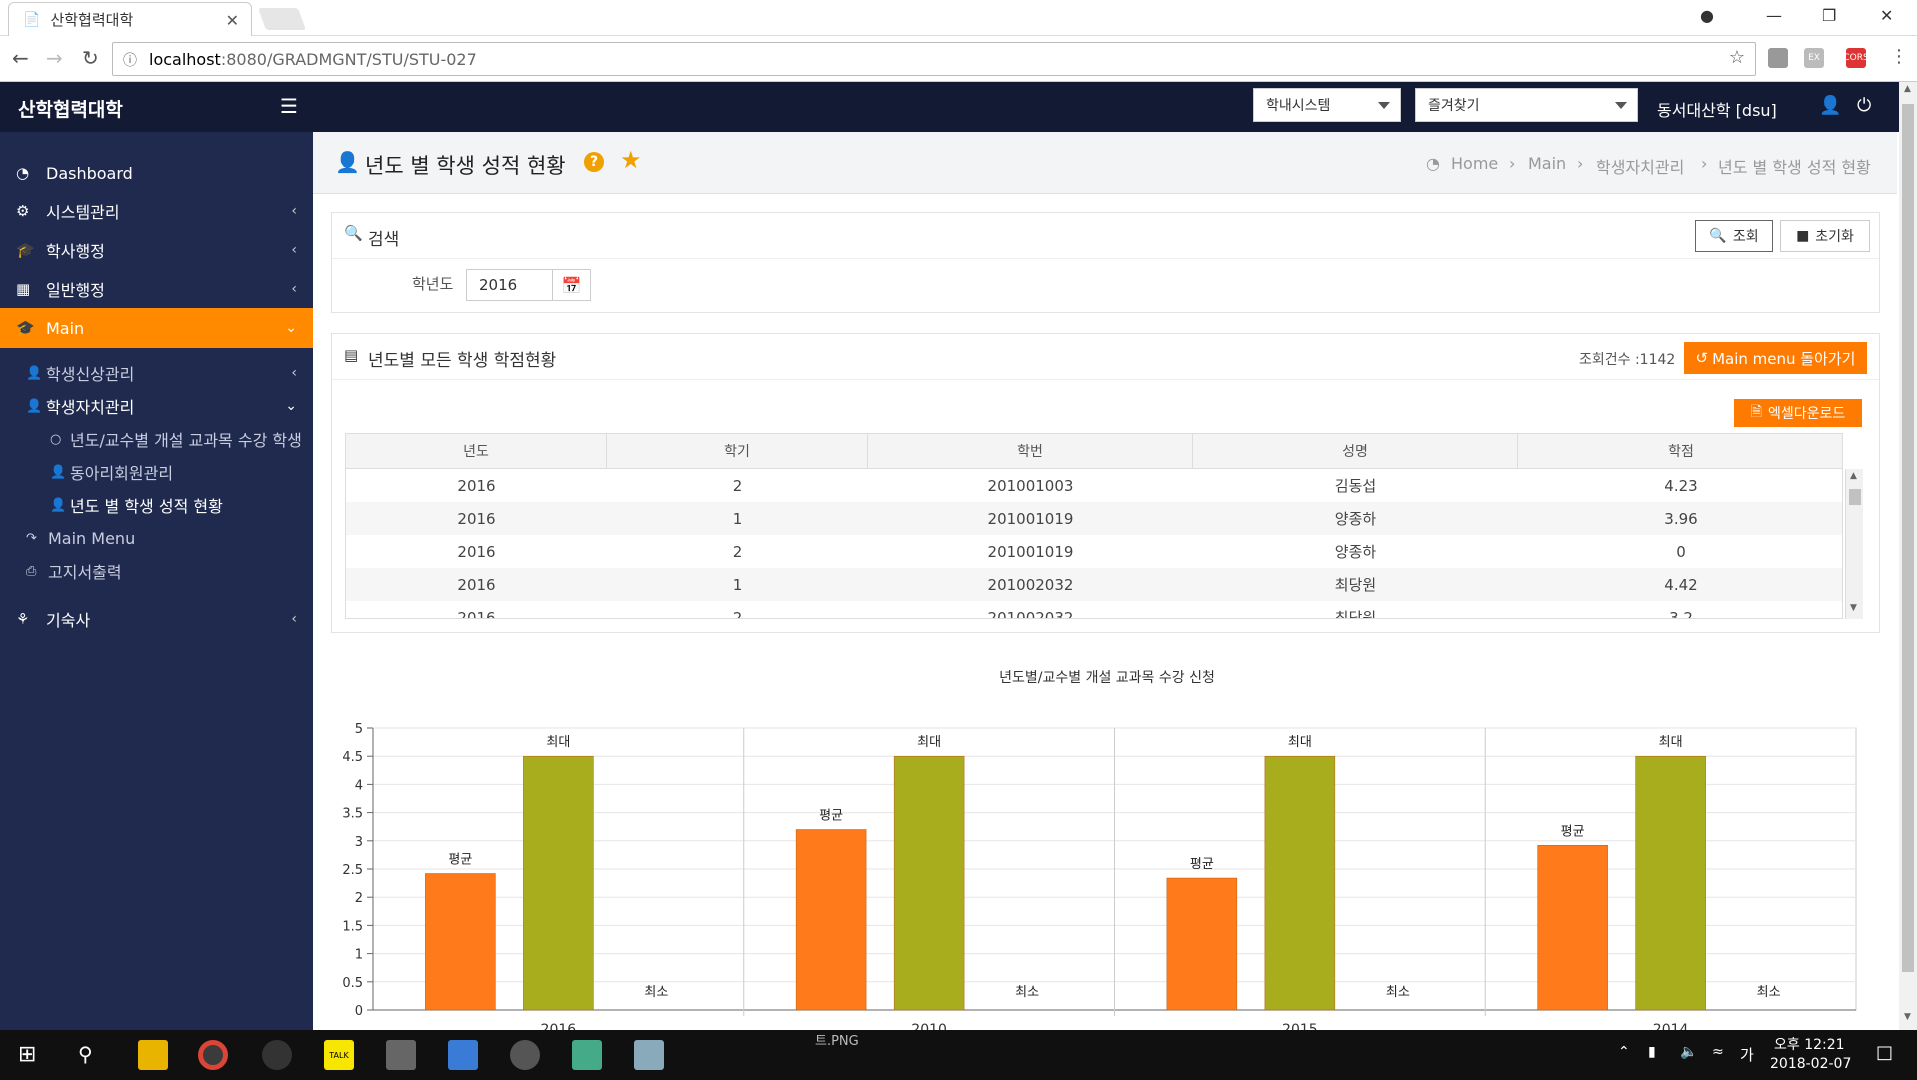 The height and width of the screenshot is (1080, 1917). I want to click on power-icon: ⏻, so click(1864, 105).